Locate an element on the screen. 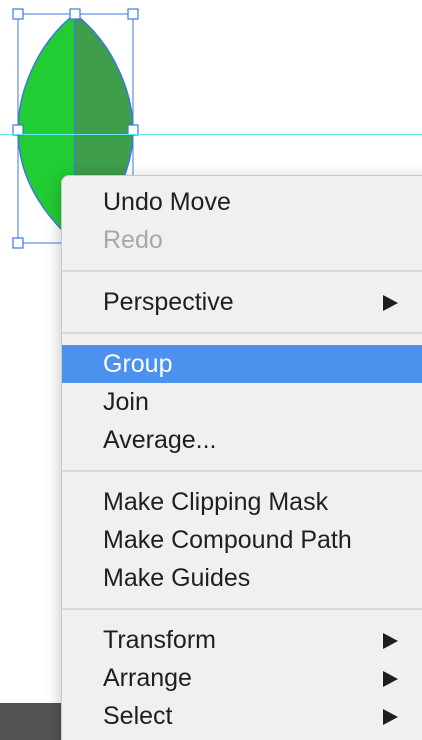  menu-item-select: Select is located at coordinates (242, 716).